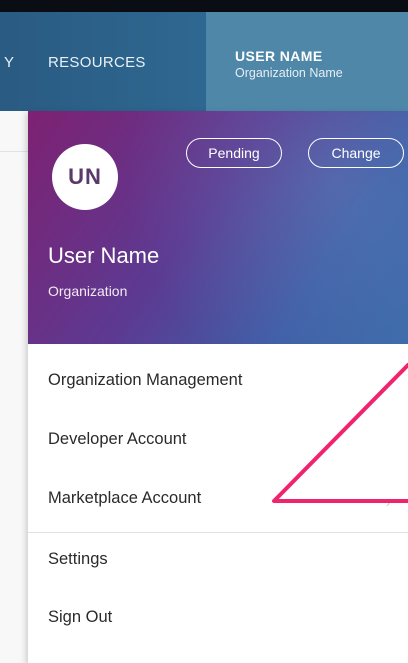 The width and height of the screenshot is (408, 663). Describe the element at coordinates (14, 387) in the screenshot. I see `page-background` at that location.